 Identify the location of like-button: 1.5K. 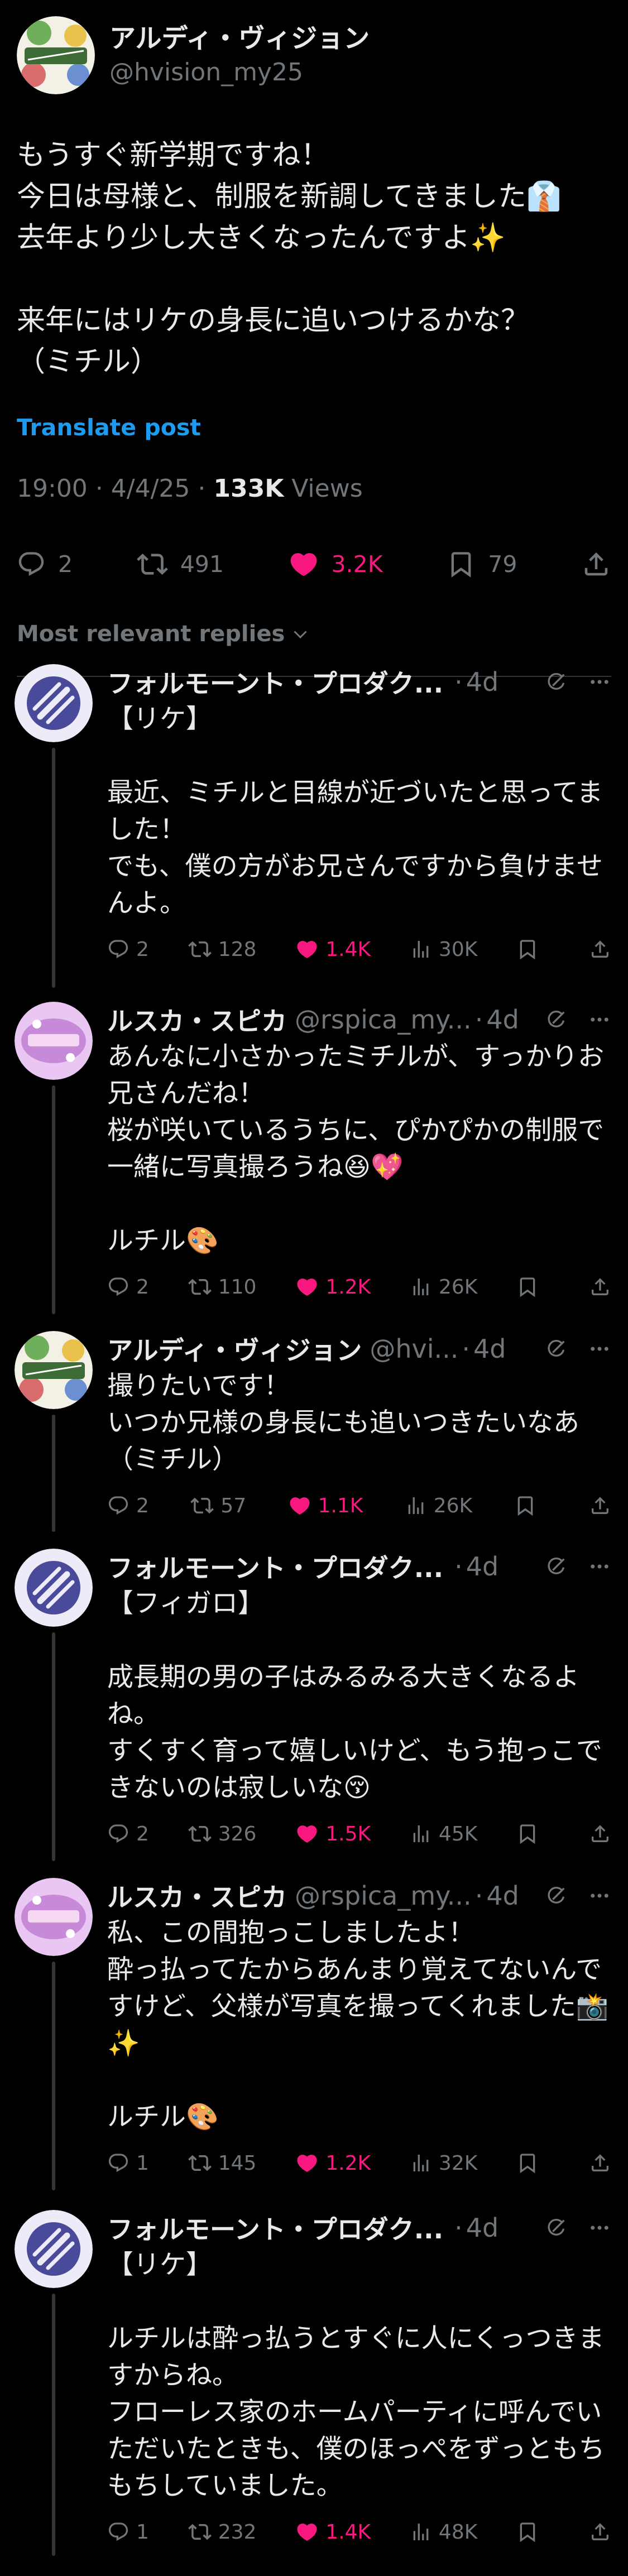
(333, 1834).